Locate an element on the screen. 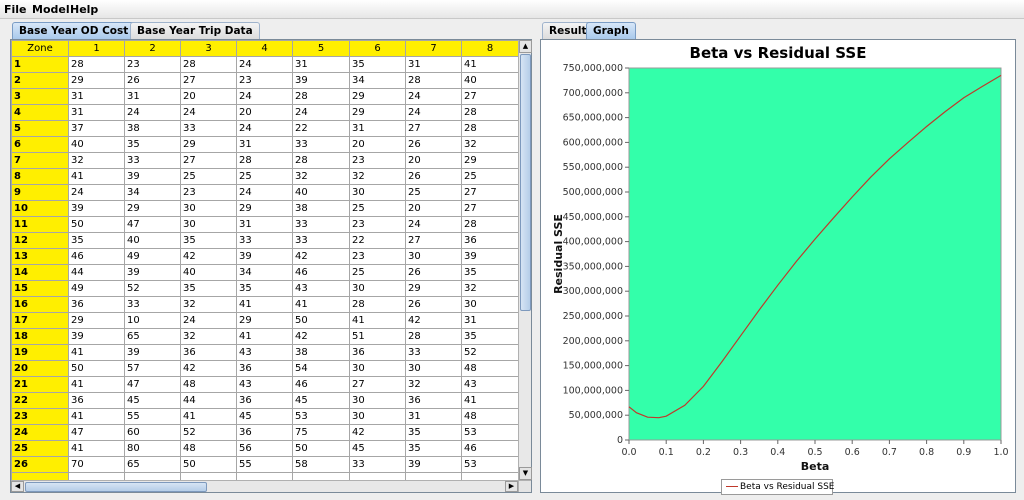 This screenshot has height=500, width=1024. column-header: 7 is located at coordinates (433, 48).